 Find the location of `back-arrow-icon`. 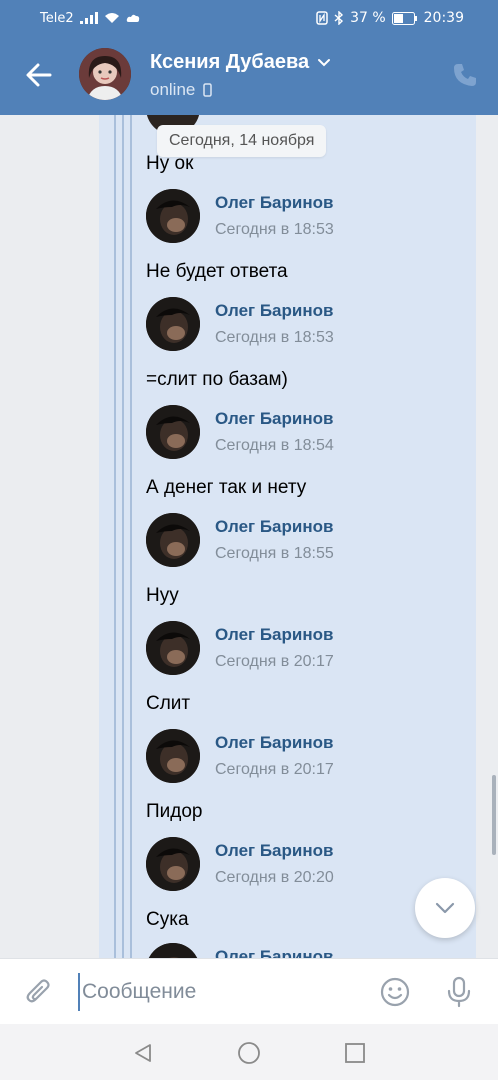

back-arrow-icon is located at coordinates (39, 75).